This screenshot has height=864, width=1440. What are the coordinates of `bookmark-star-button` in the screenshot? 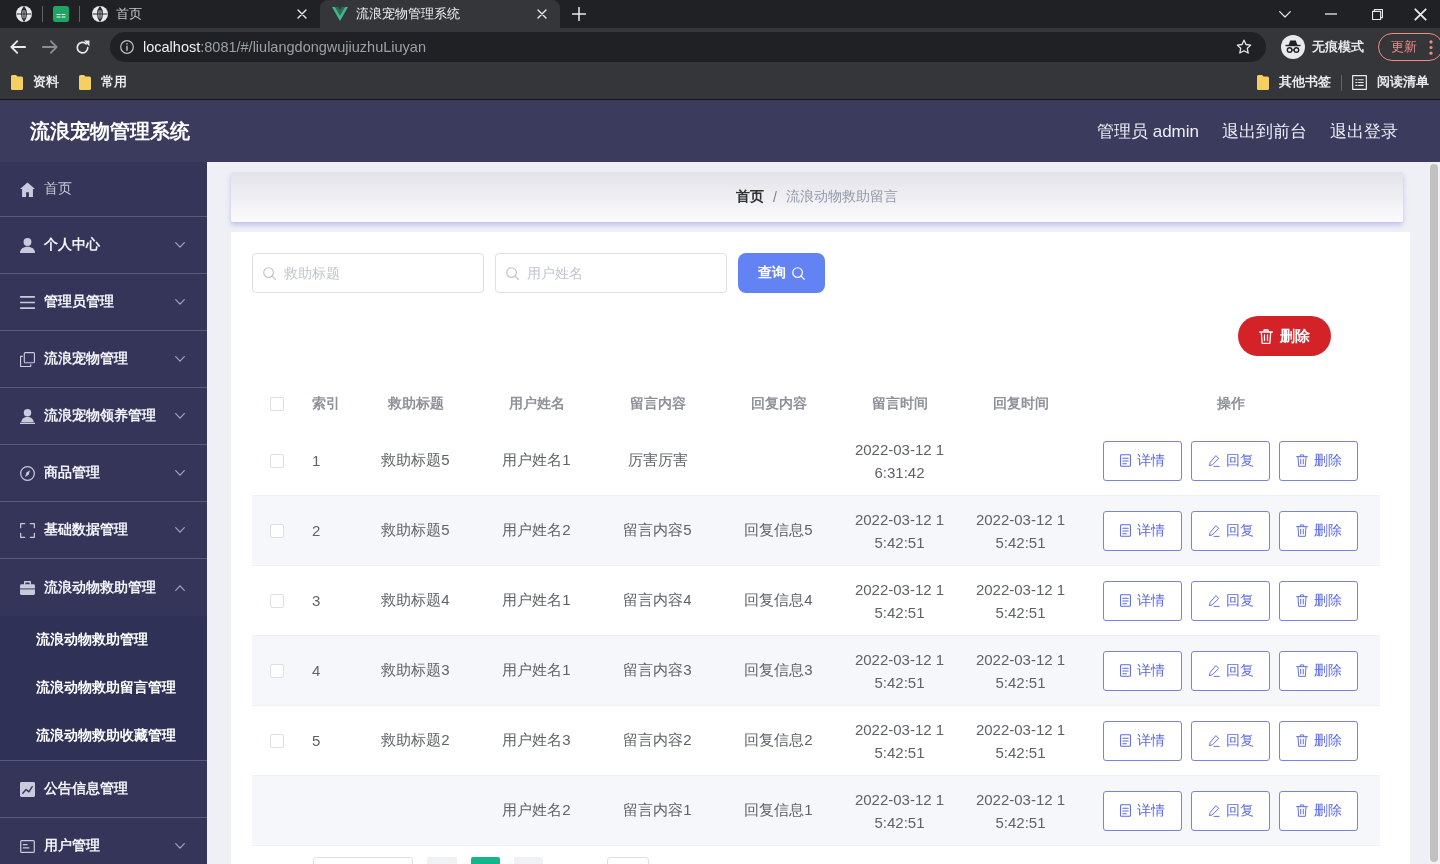 It's located at (1244, 47).